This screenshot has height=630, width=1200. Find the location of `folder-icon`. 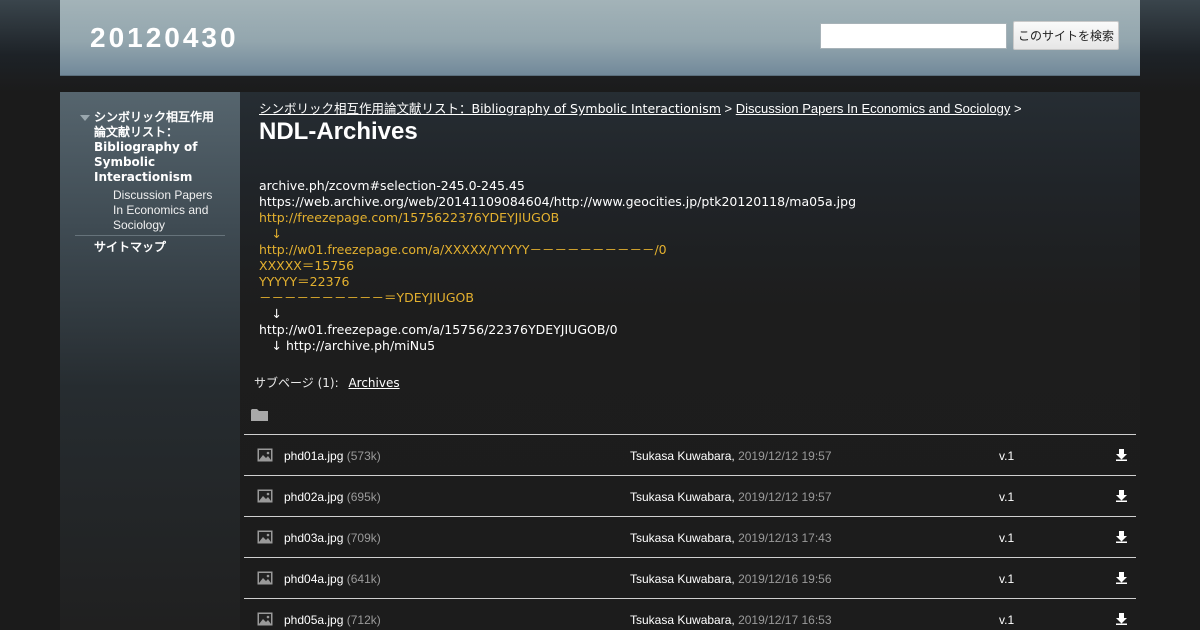

folder-icon is located at coordinates (260, 417).